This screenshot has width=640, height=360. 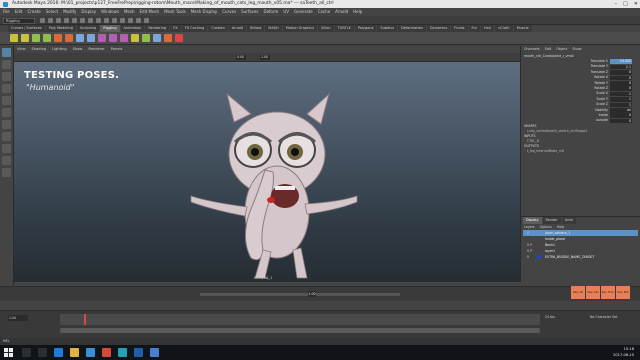 I want to click on folder-icon, so click(x=74, y=352).